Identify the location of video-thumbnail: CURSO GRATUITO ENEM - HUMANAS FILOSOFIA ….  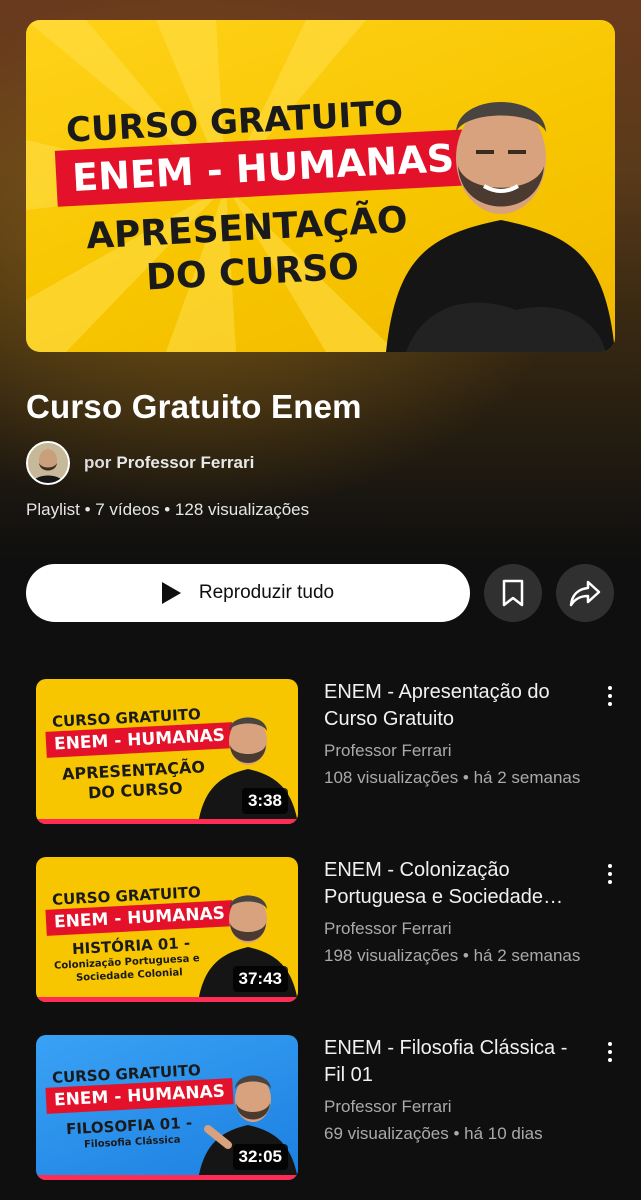
(167, 1107).